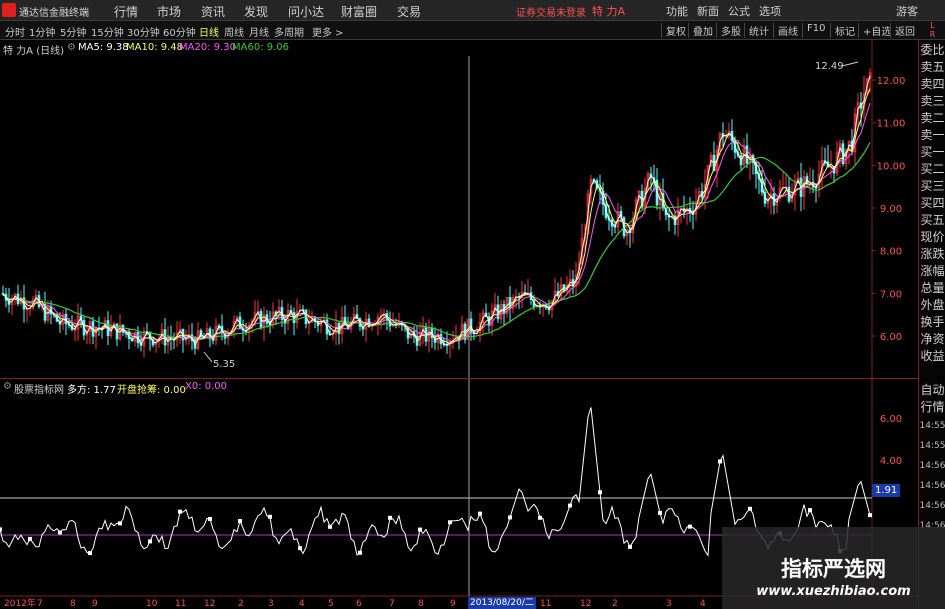 The image size is (945, 609). I want to click on indicator-info-bar: ⚙ 股票指标网 多方: 1.77 开盘抢筹: 0.00 X0: 0.00, so click(459, 387).